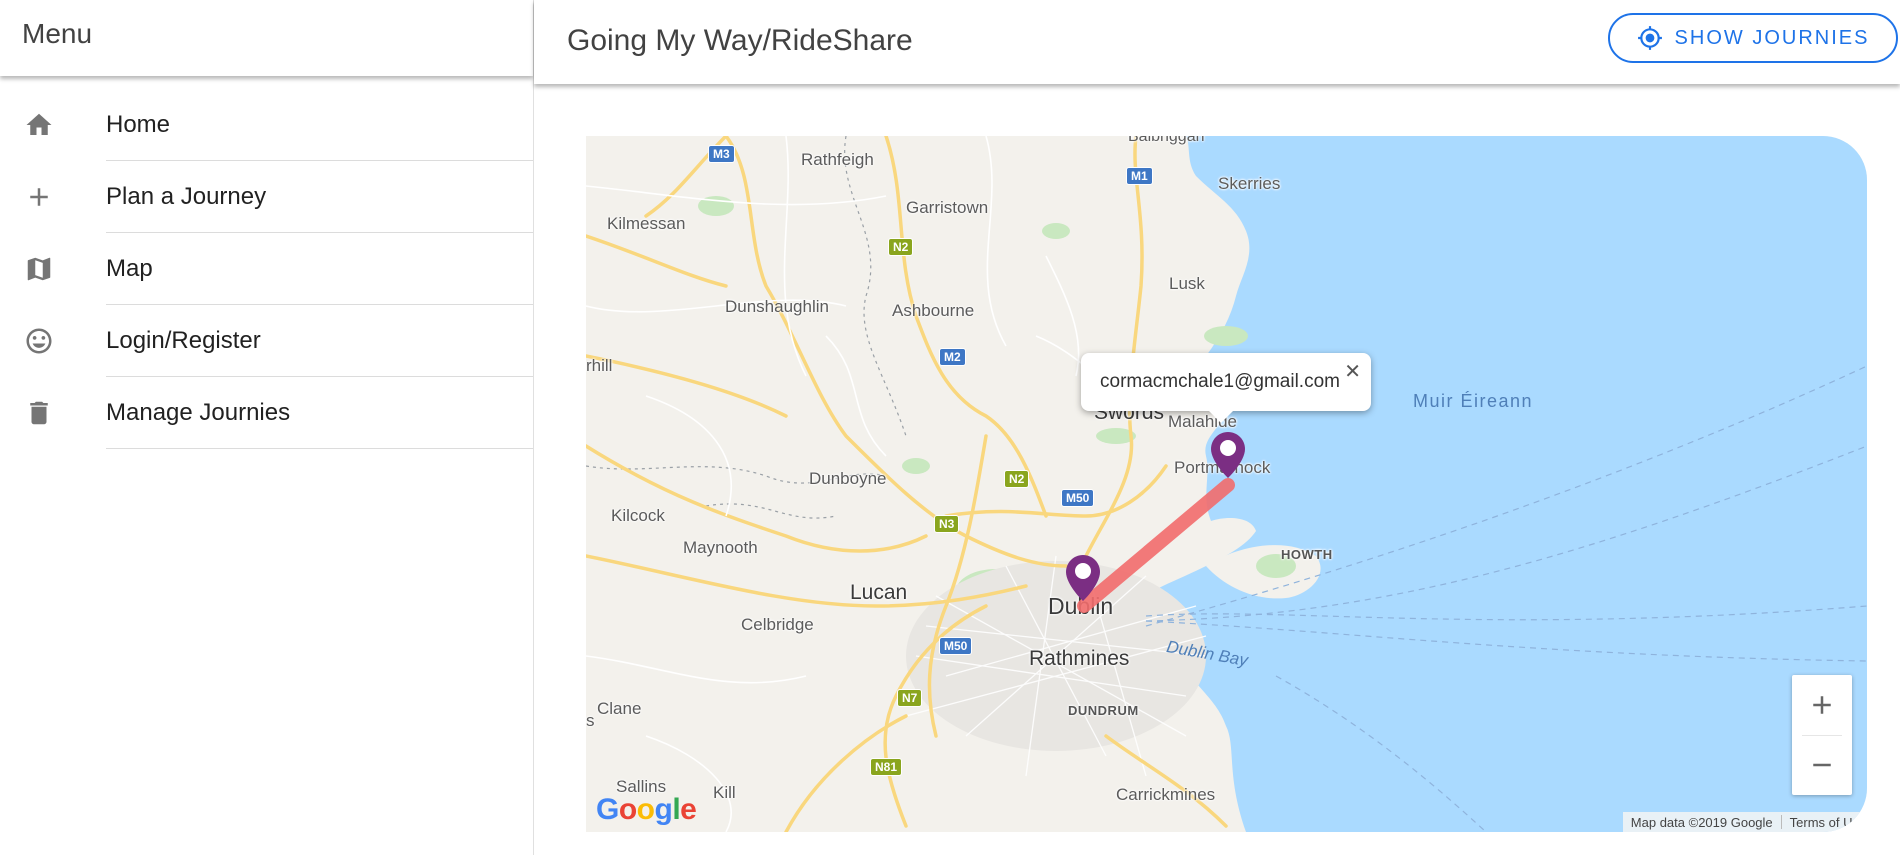 This screenshot has height=855, width=1900. Describe the element at coordinates (1228, 455) in the screenshot. I see `map-marker-end` at that location.